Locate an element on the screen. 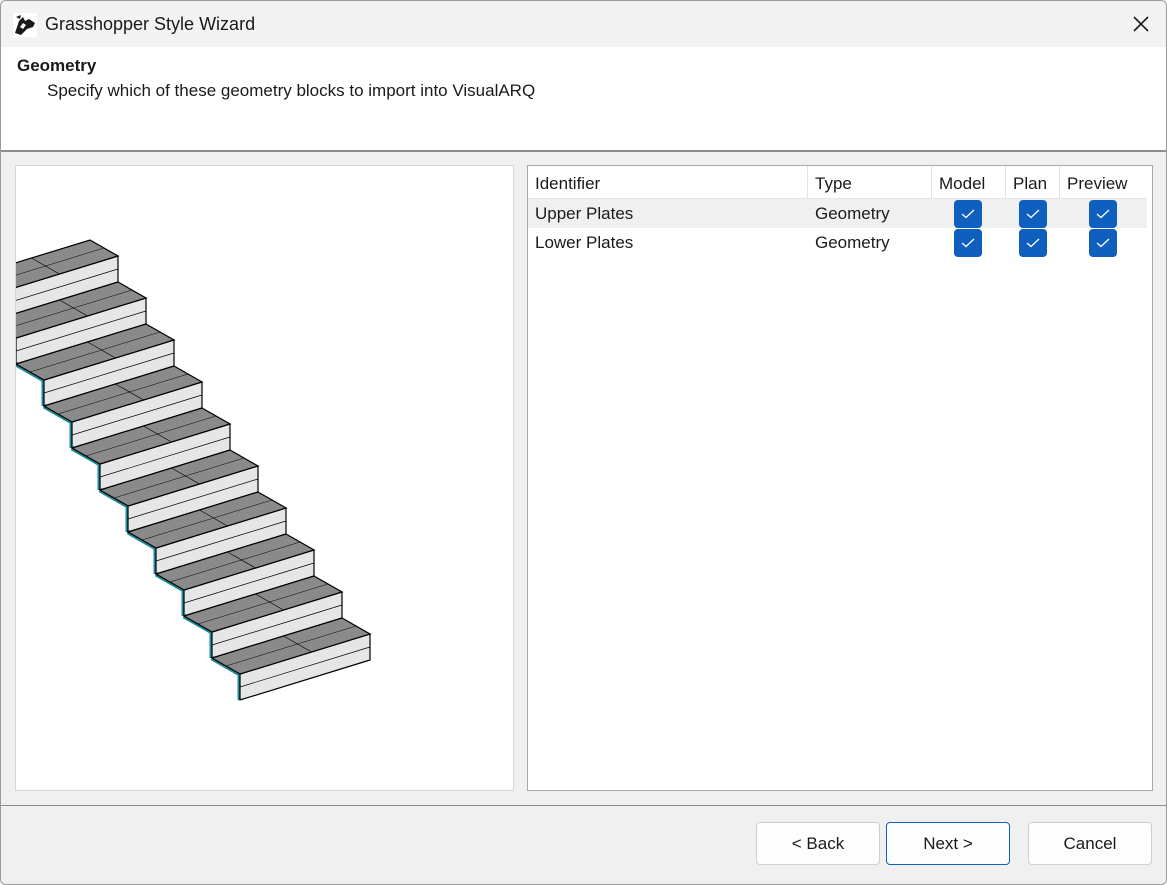 This screenshot has width=1167, height=885. column-header-identifier: Identifier is located at coordinates (668, 182).